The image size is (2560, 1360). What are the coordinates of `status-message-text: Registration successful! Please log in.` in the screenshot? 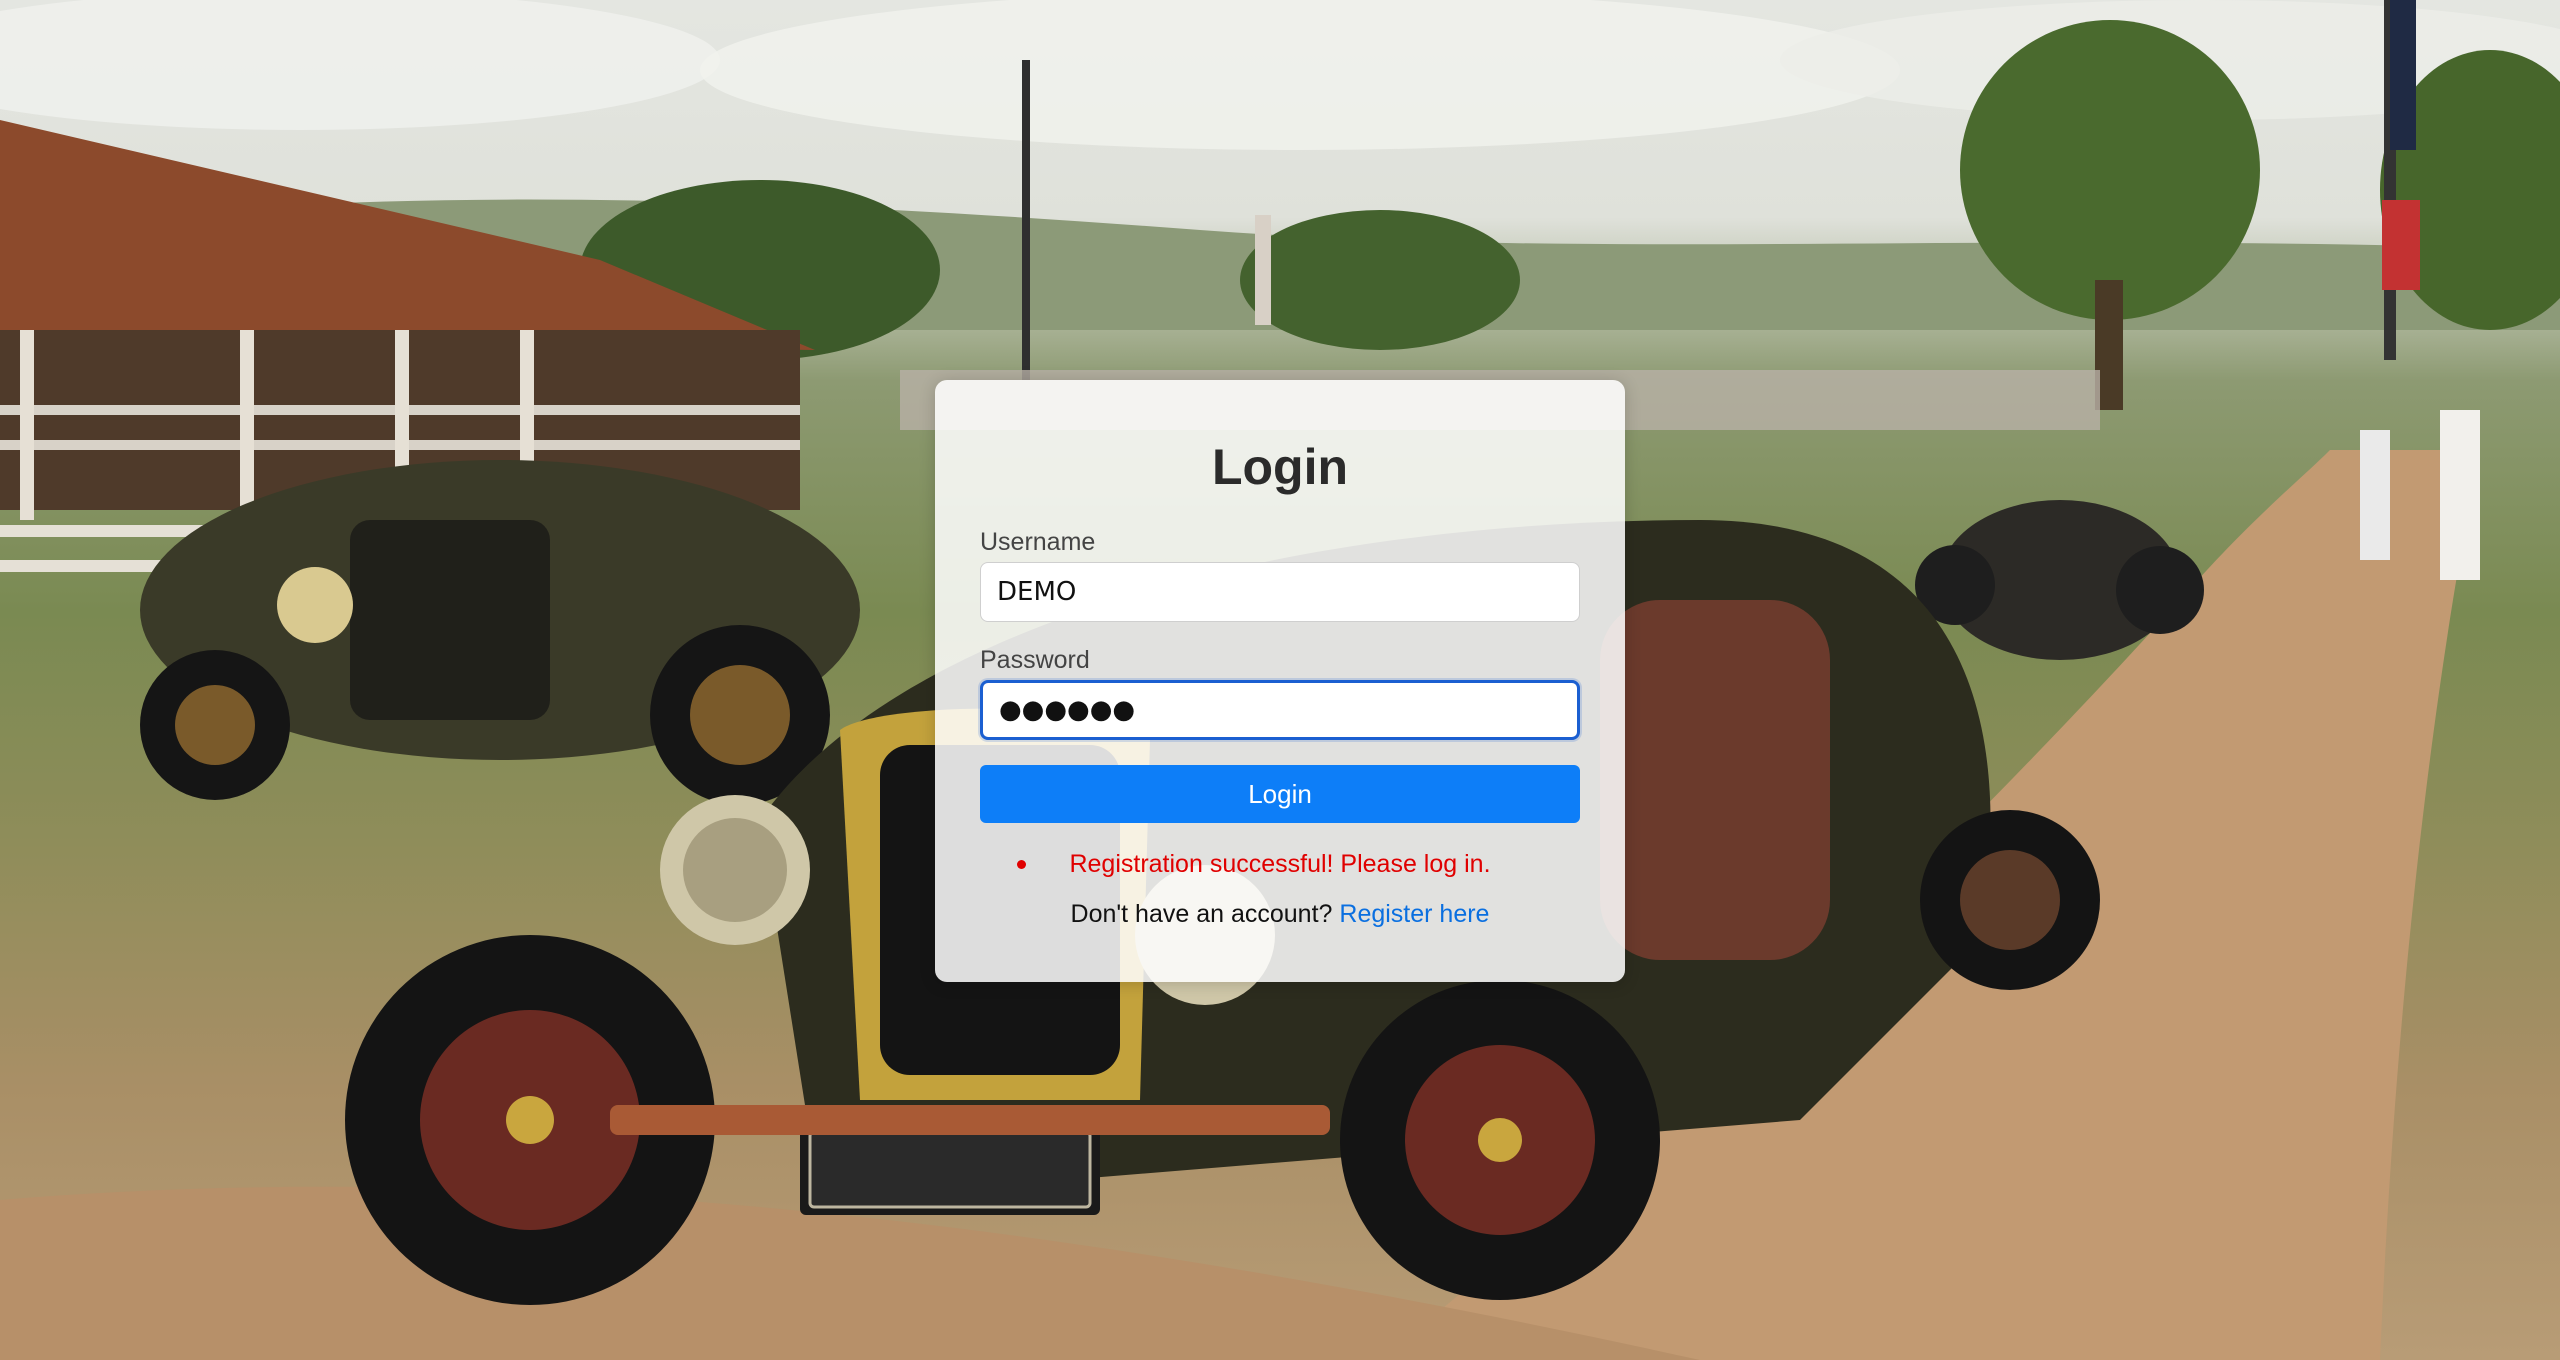 It's located at (1280, 864).